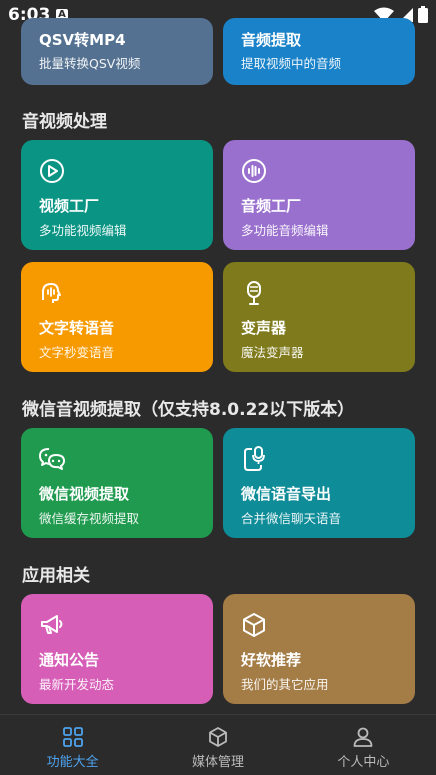 The height and width of the screenshot is (775, 436). Describe the element at coordinates (319, 649) in the screenshot. I see `recommend-card: 好软推荐 我们的其它应用` at that location.